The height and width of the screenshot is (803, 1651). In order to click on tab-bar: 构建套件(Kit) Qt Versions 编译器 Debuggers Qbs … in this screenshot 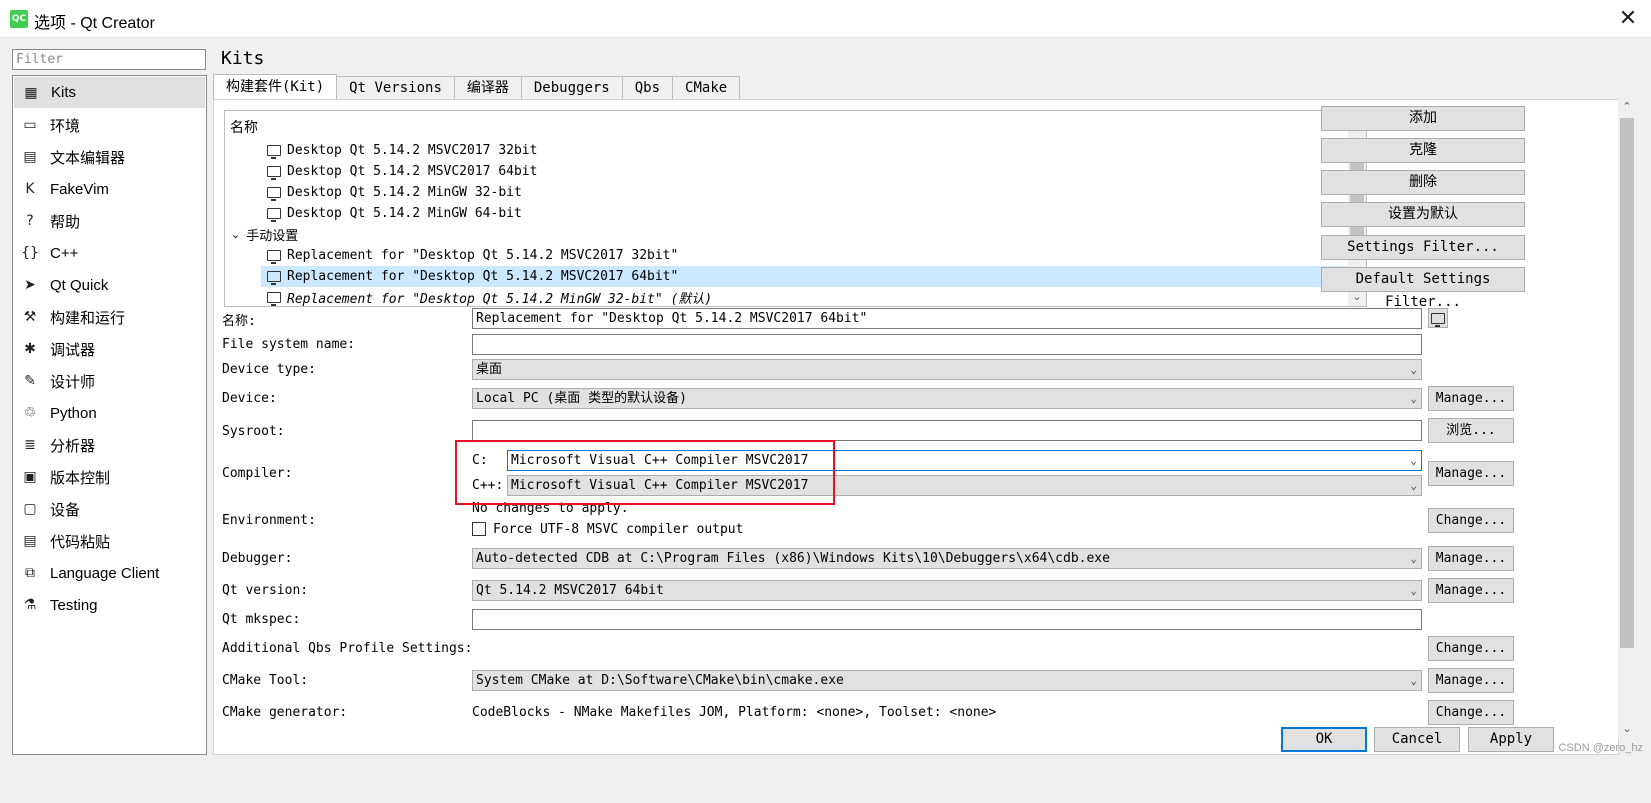, I will do `click(477, 87)`.